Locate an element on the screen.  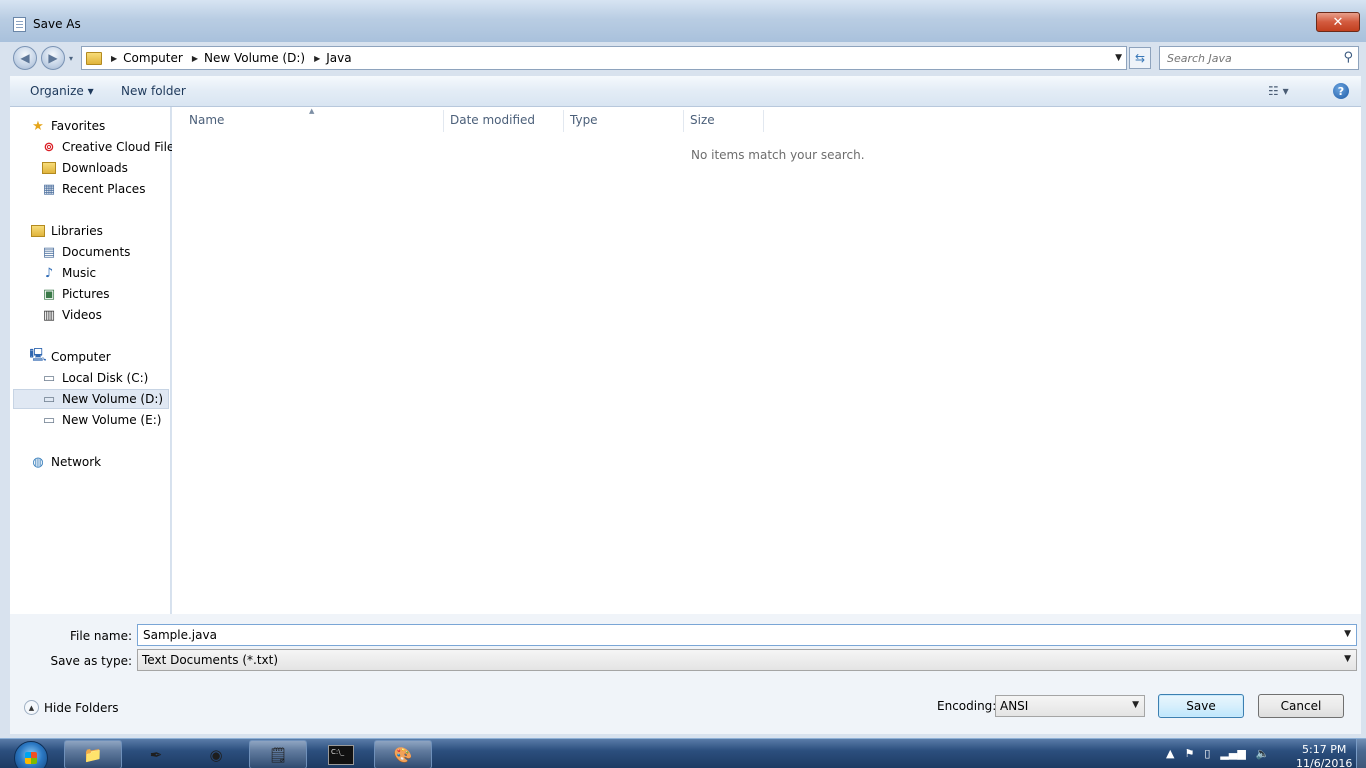
file-name-dropdown-icon: ▼ is located at coordinates (1347, 634).